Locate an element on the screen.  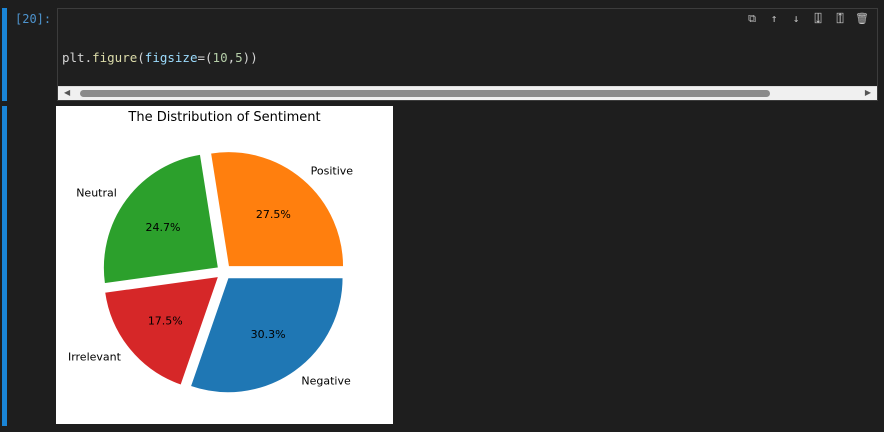
pie-value-label: 30.3% is located at coordinates (268, 334).